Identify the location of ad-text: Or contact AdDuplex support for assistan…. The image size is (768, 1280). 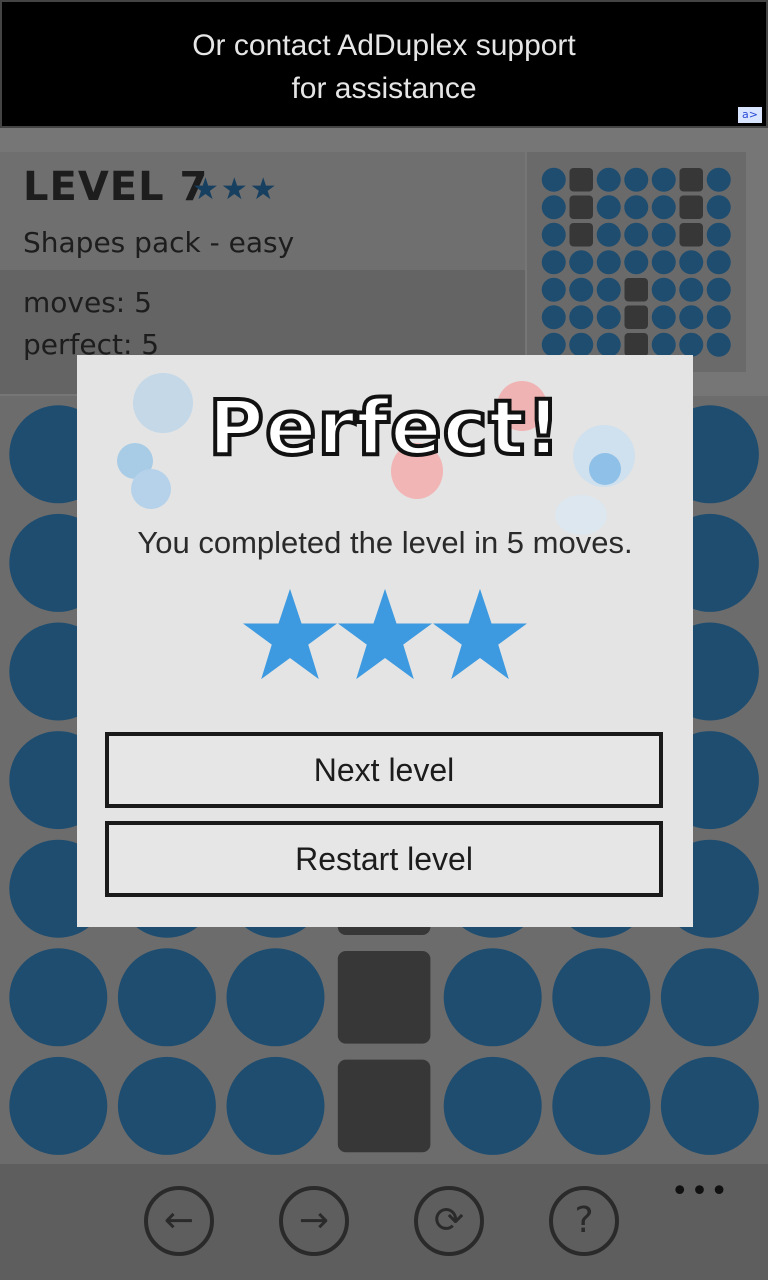
(384, 56).